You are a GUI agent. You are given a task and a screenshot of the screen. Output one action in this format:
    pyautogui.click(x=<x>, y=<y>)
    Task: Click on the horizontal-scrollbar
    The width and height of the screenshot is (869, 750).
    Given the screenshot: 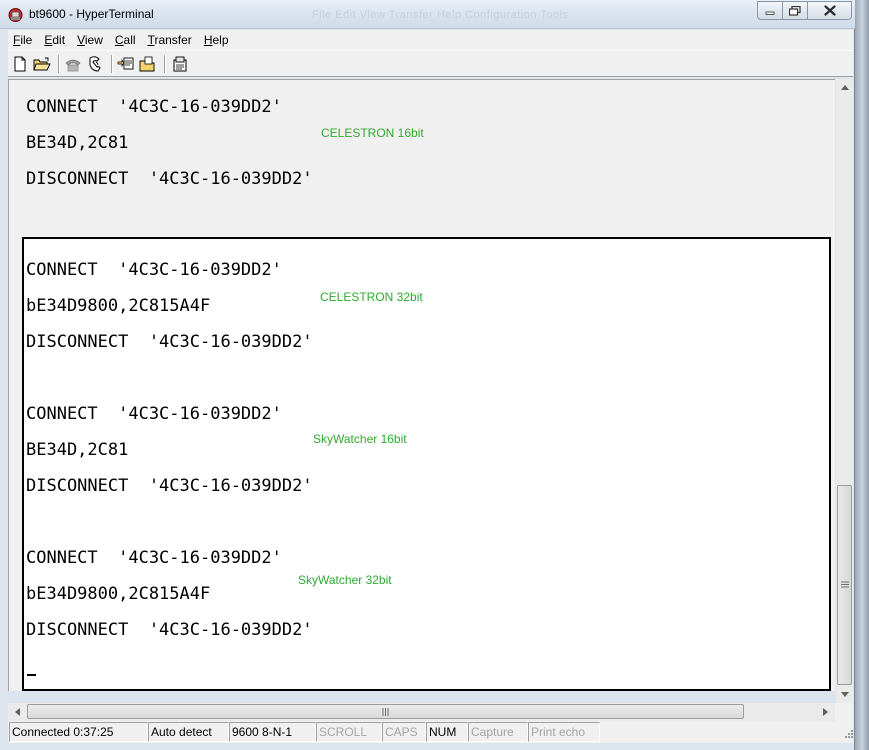 What is the action you would take?
    pyautogui.click(x=421, y=712)
    